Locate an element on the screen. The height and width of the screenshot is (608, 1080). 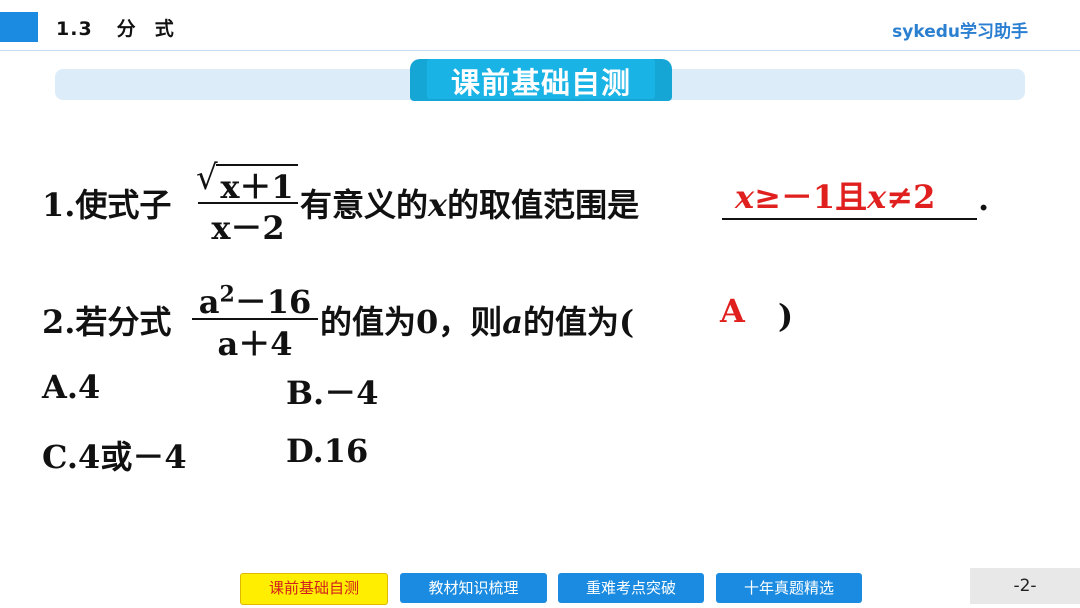
option-c: C.4或－4 is located at coordinates (114, 457).